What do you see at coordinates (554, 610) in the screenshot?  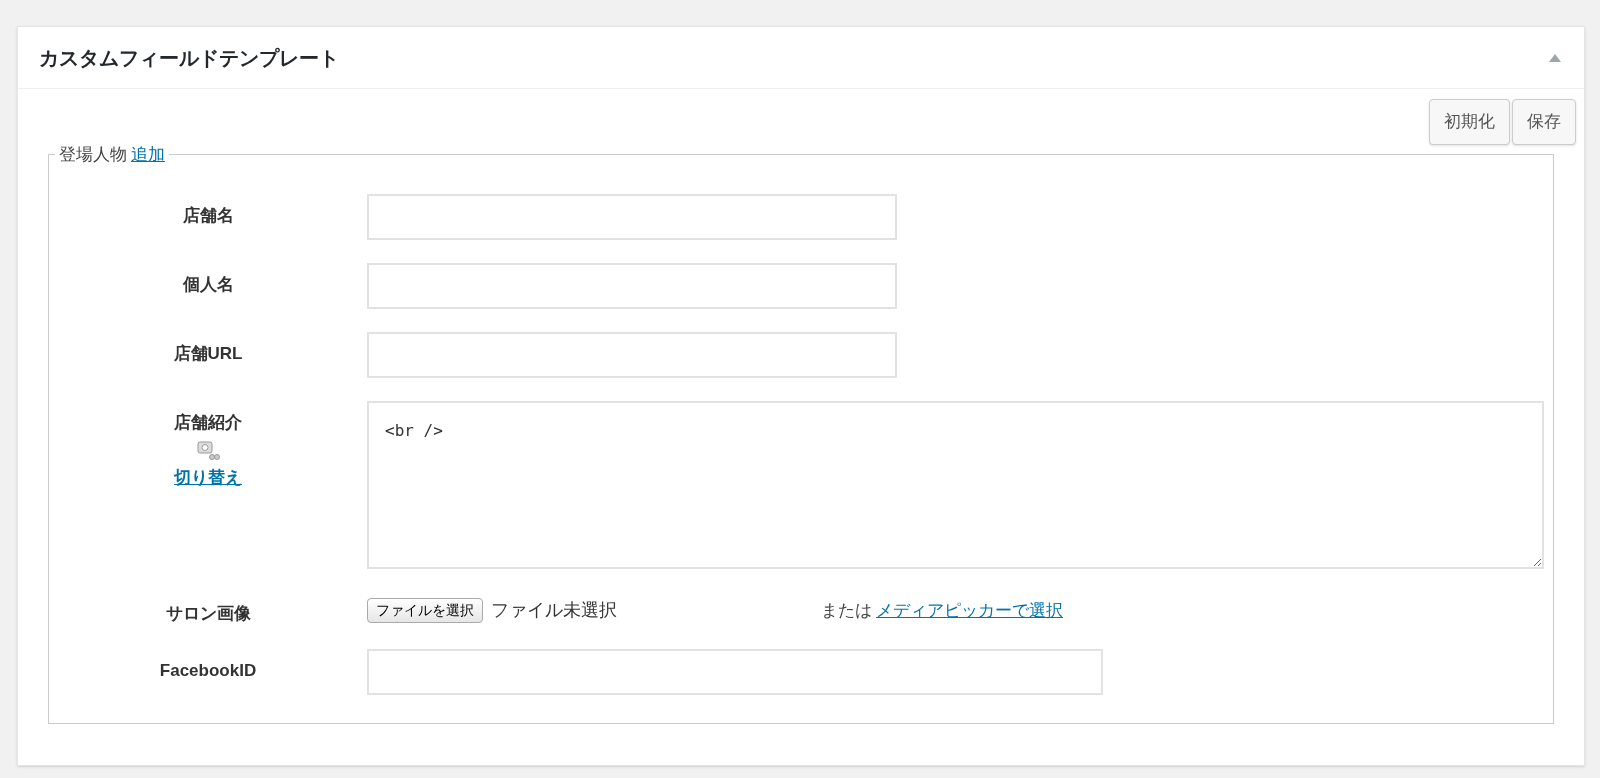 I see `file-status: ファイル未選択` at bounding box center [554, 610].